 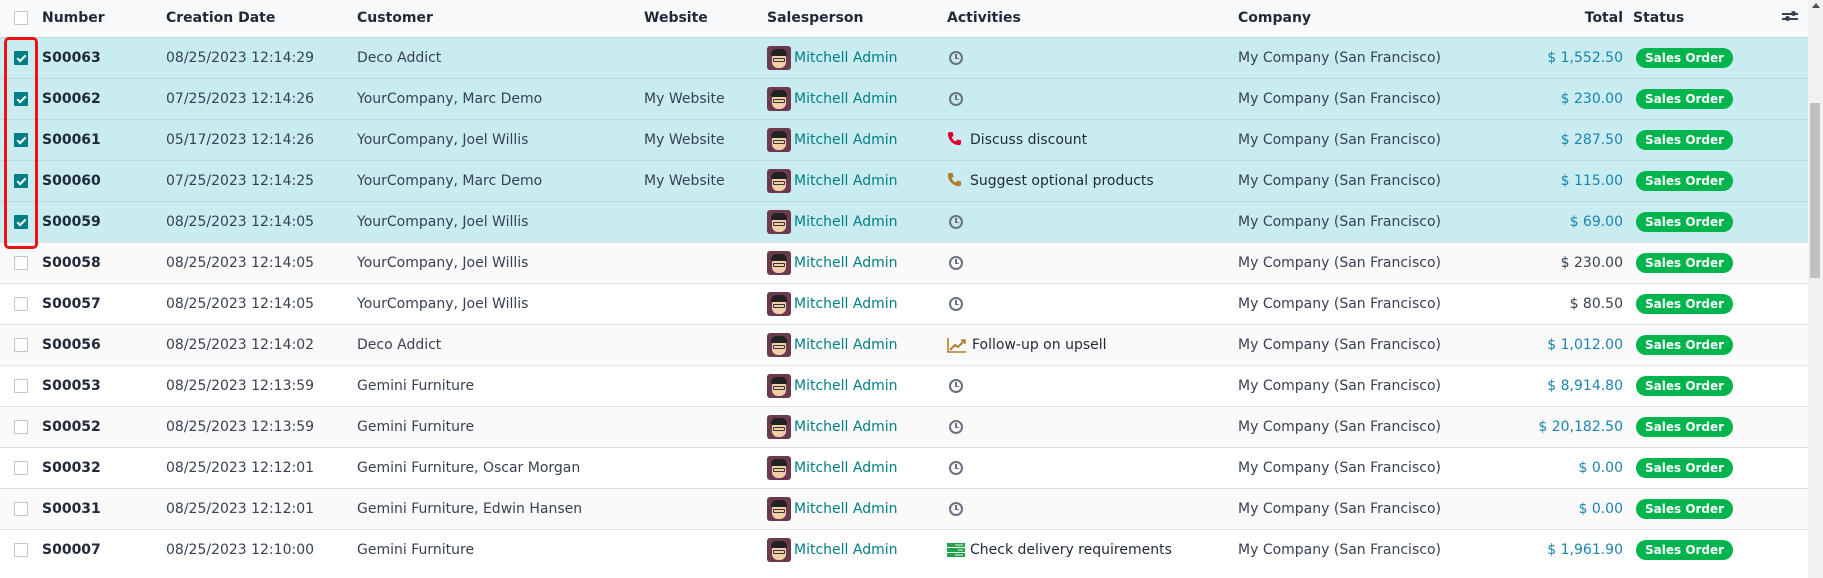 What do you see at coordinates (261, 18) in the screenshot?
I see `column-header-creation-date: Creation Date` at bounding box center [261, 18].